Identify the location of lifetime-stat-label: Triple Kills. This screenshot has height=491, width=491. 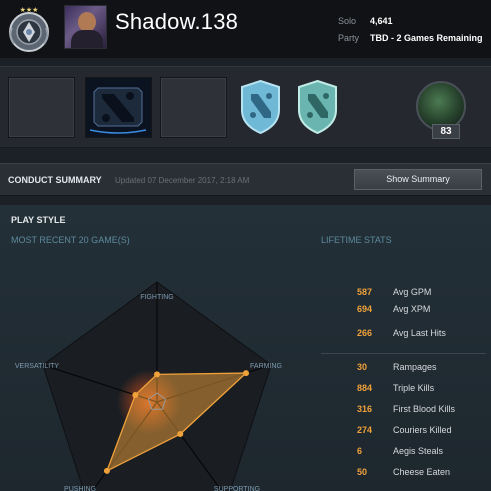
(414, 388).